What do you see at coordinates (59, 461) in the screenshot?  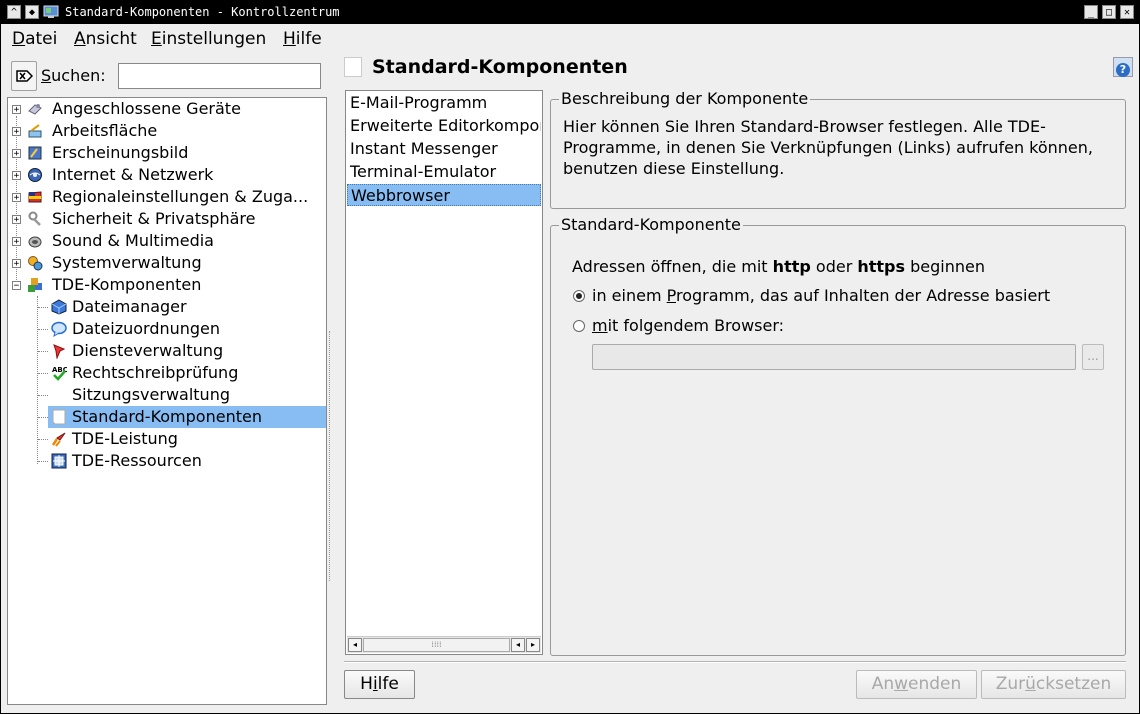 I see `resources-icon` at bounding box center [59, 461].